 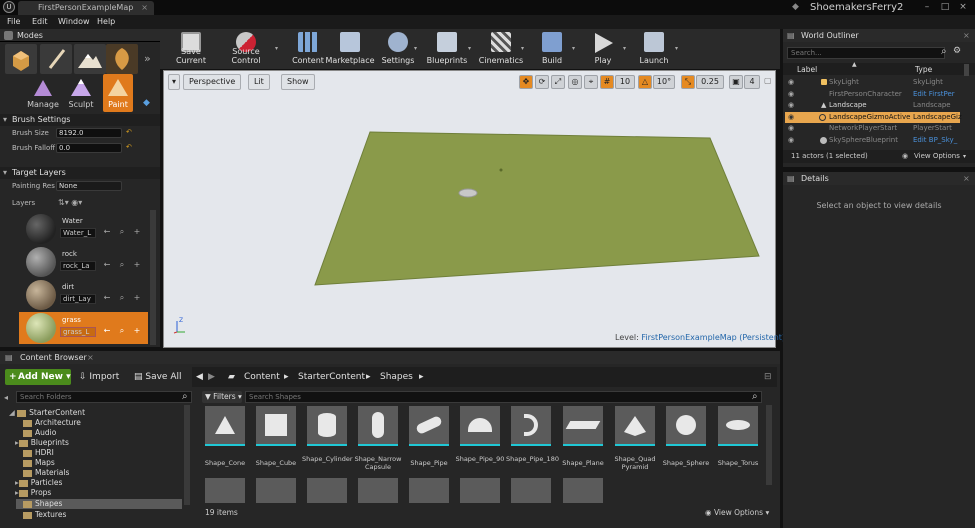 I want to click on outliner-row: ◉ FirstPersonCharacter Edit FirstPer, so click(x=872, y=95).